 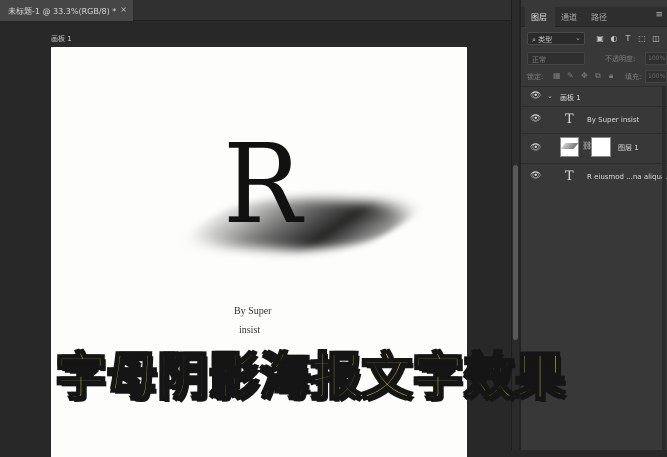 I want to click on layer-thumbnail, so click(x=569, y=147).